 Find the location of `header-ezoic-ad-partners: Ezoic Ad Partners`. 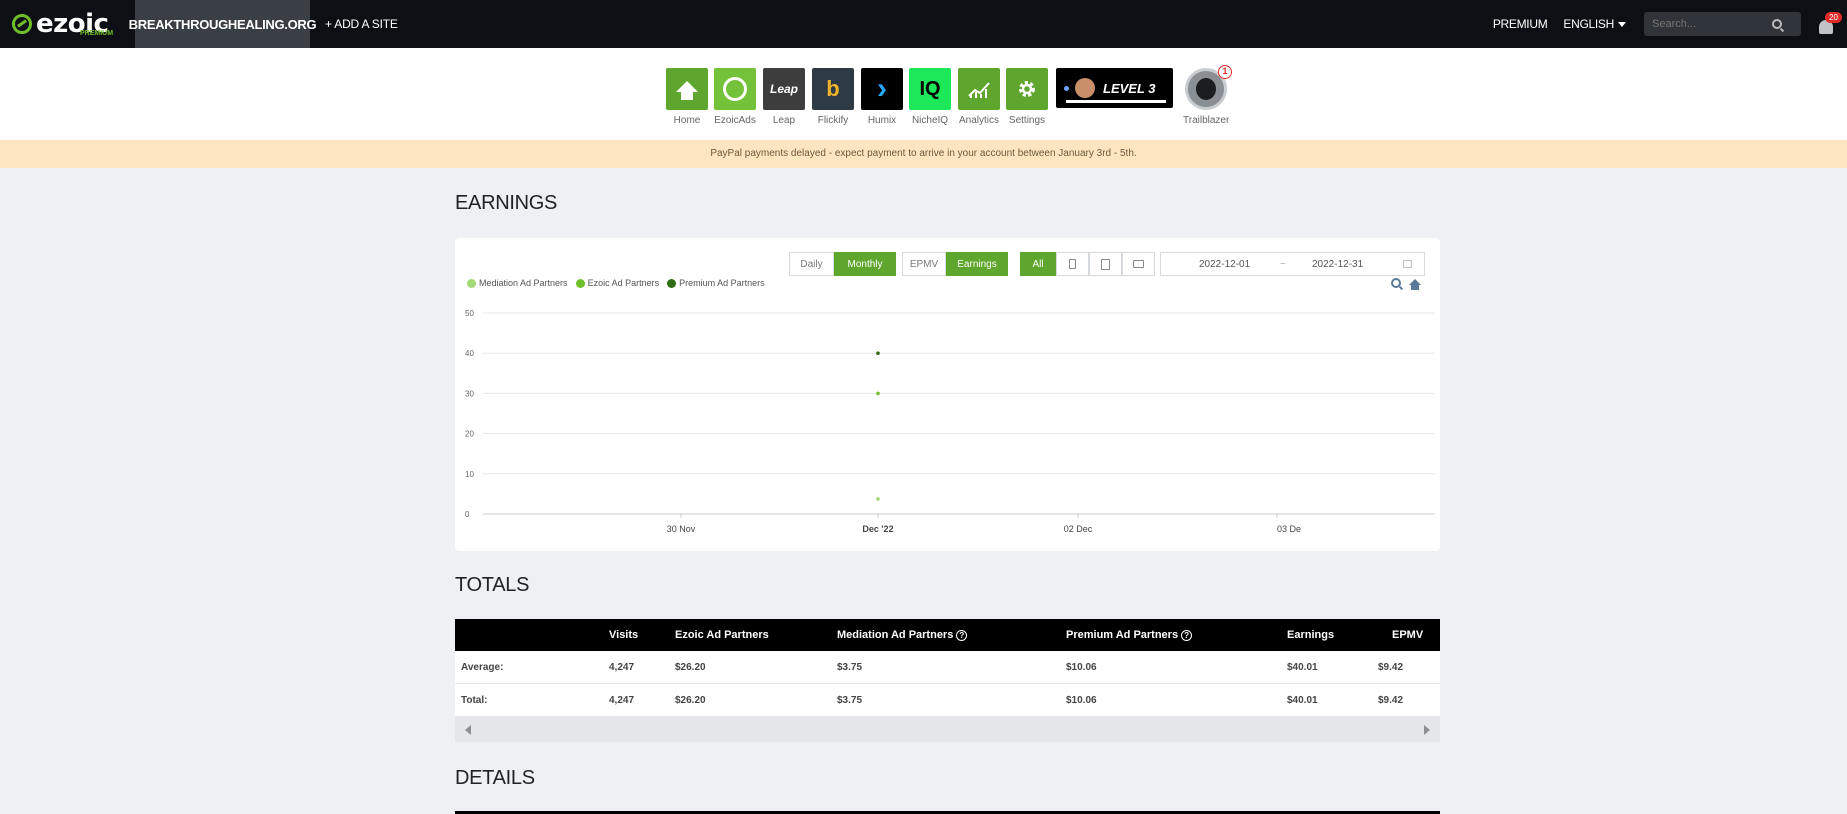

header-ezoic-ad-partners: Ezoic Ad Partners is located at coordinates (722, 635).